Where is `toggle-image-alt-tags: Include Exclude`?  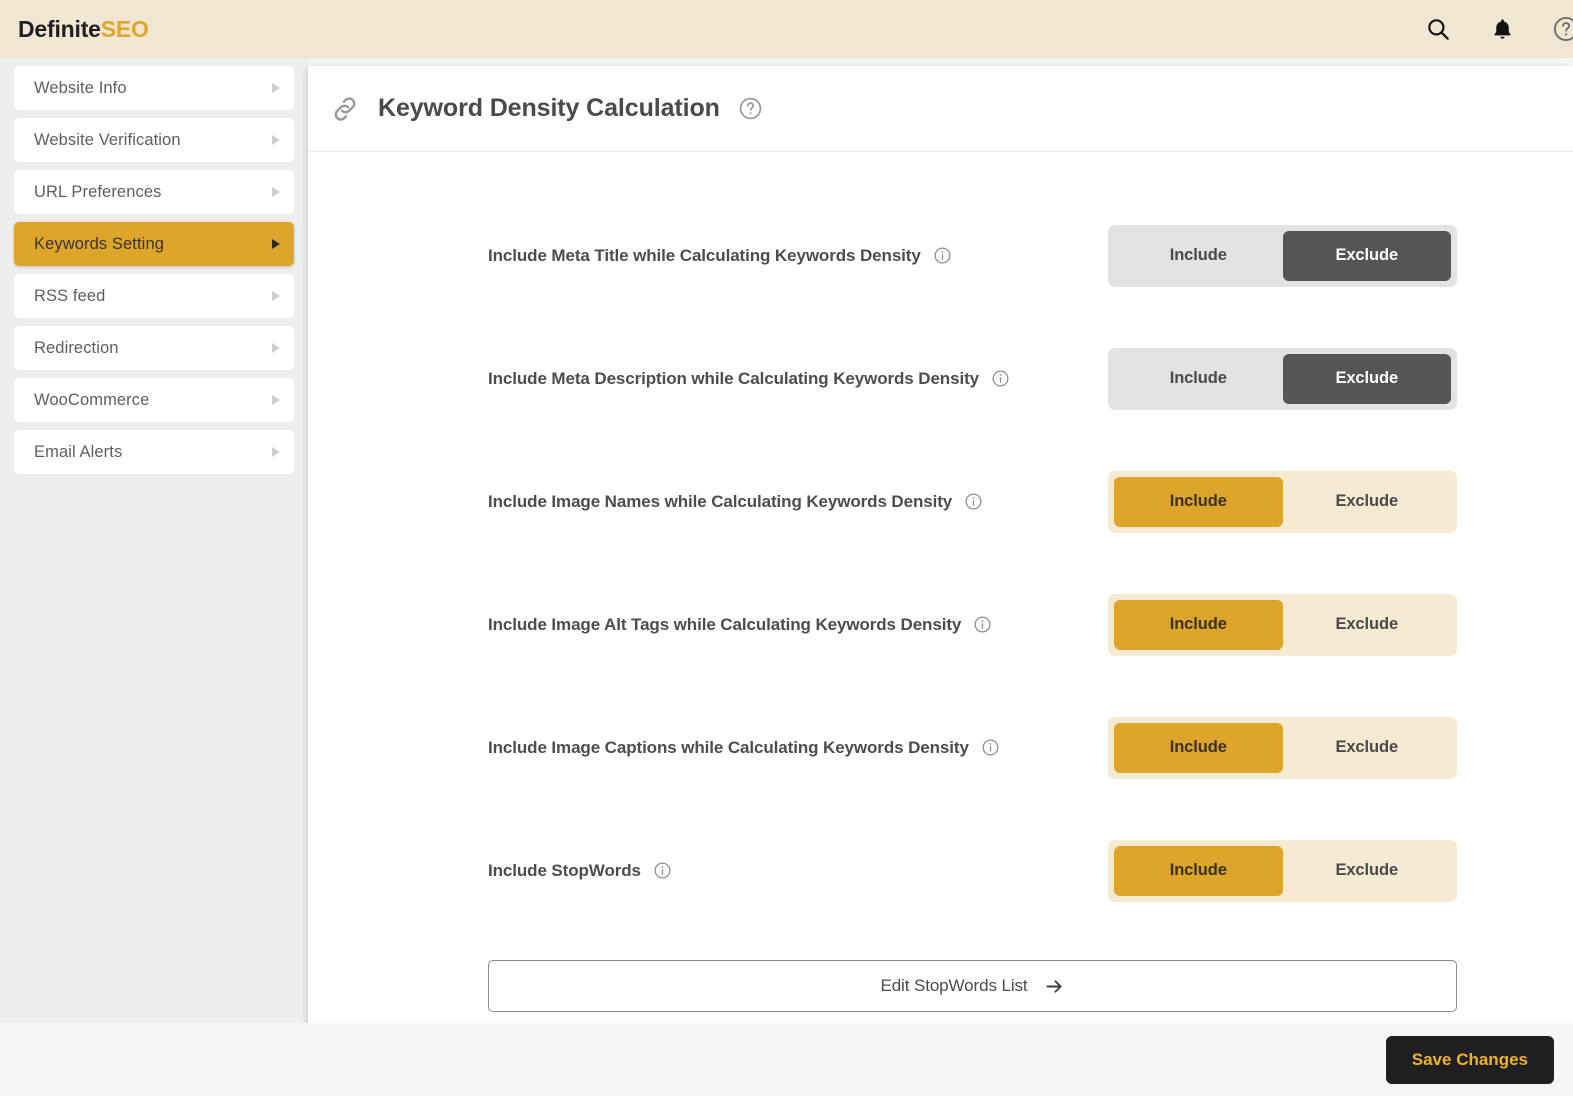 toggle-image-alt-tags: Include Exclude is located at coordinates (1282, 624).